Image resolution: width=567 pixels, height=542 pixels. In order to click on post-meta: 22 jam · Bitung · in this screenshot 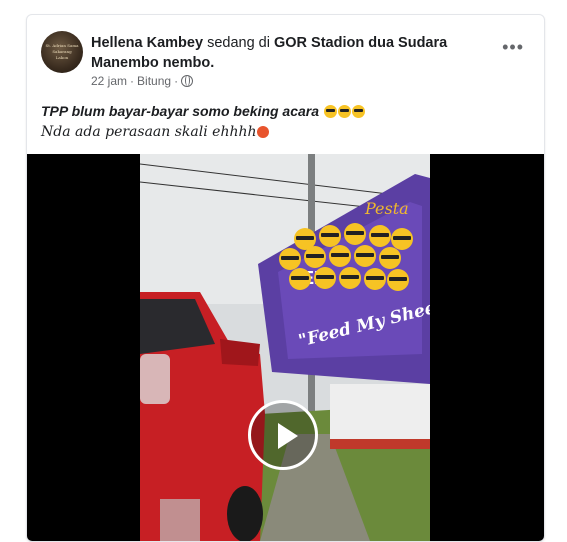, I will do `click(142, 81)`.